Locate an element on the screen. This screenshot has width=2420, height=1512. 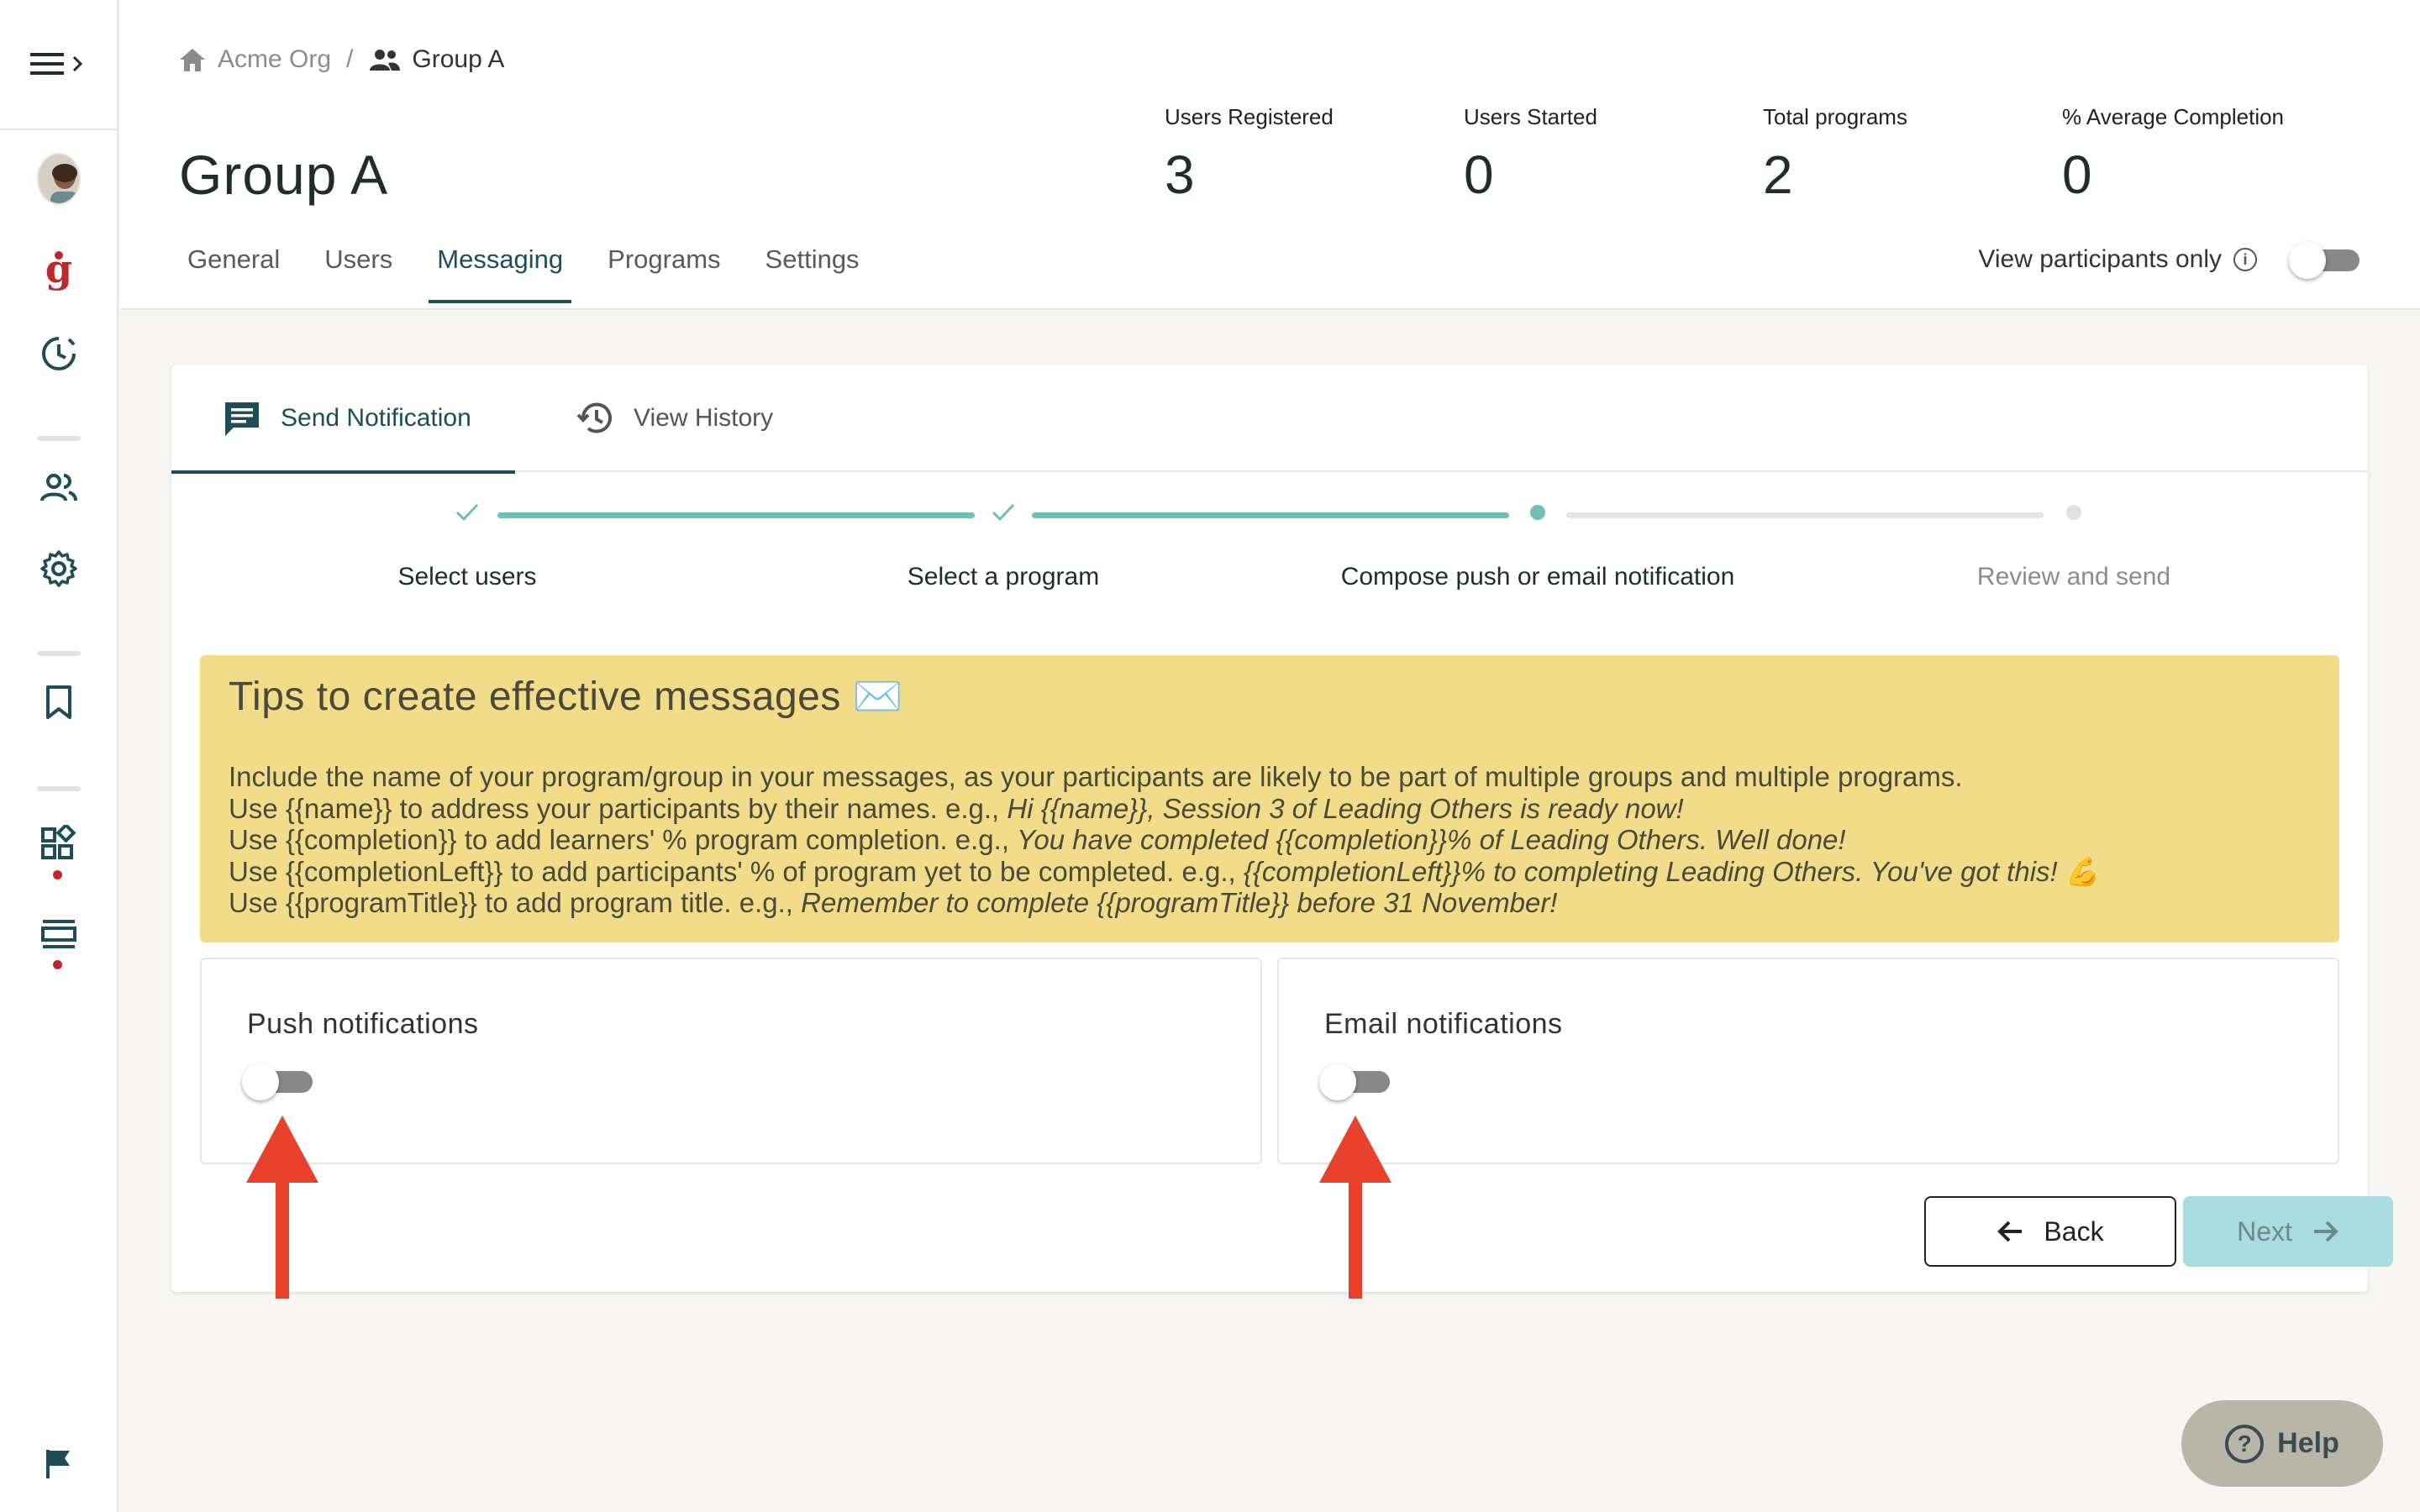
messaging-subtabs: Send Notification View History is located at coordinates (1269, 419).